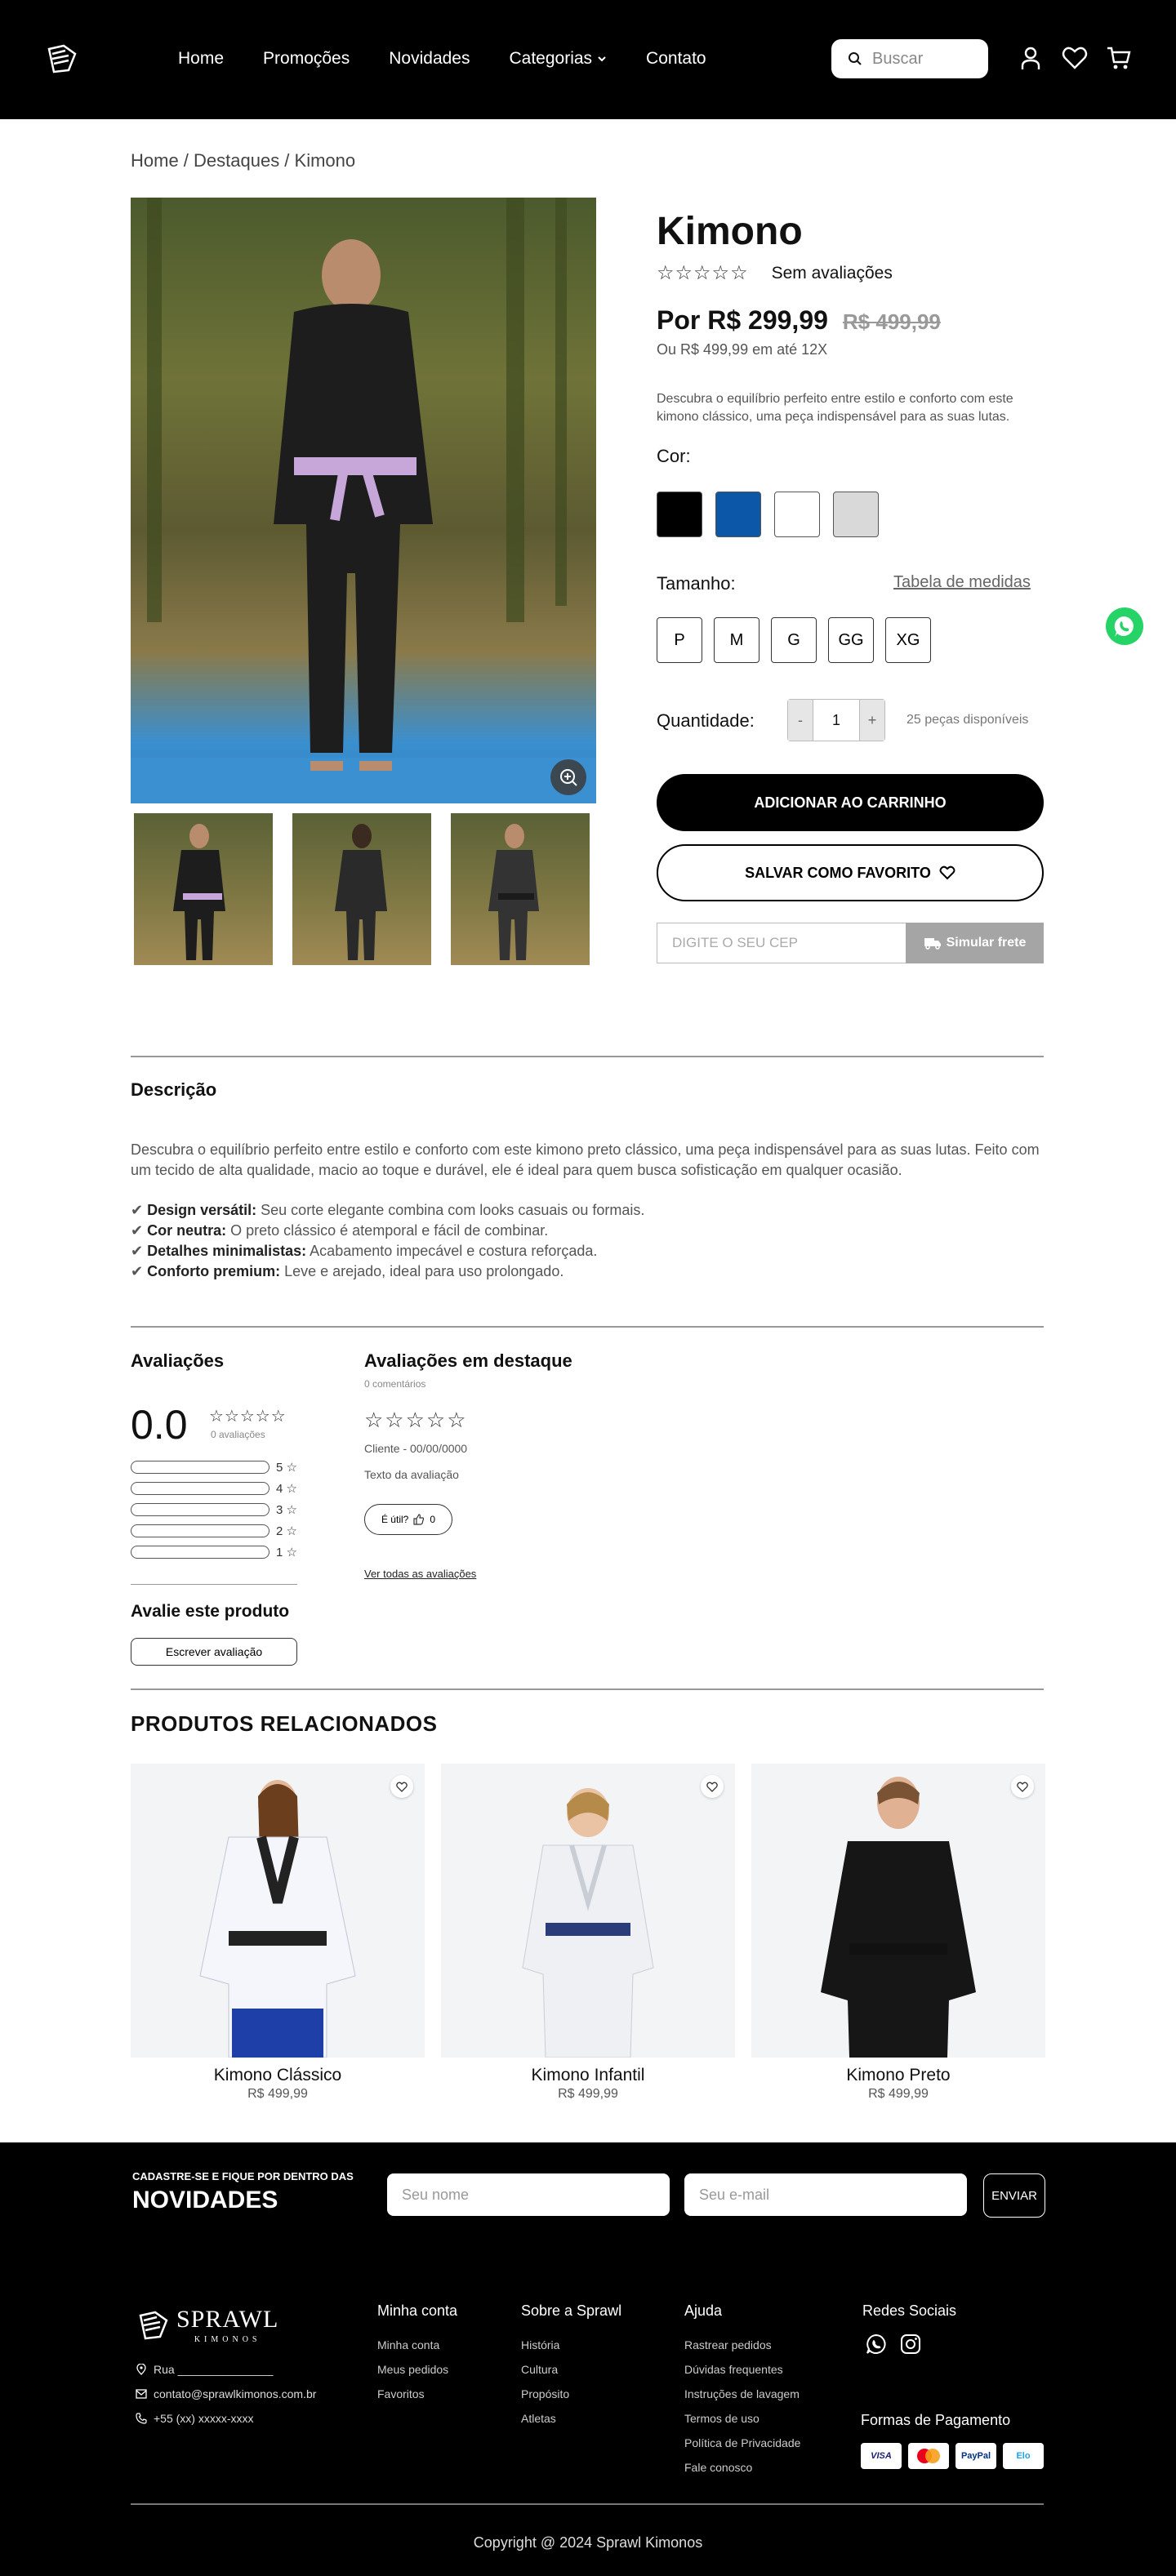 This screenshot has width=1176, height=2576. I want to click on footer-link: Rastrear pedidos, so click(742, 2345).